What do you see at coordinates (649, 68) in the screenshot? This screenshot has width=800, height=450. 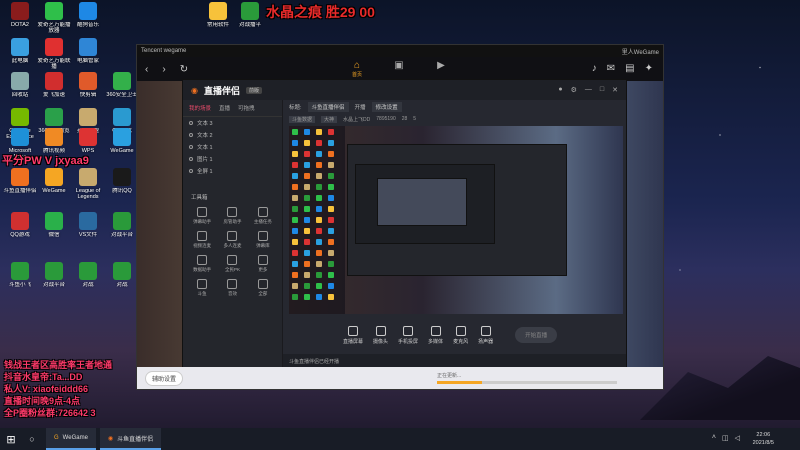 I see `gift-icon: ✦` at bounding box center [649, 68].